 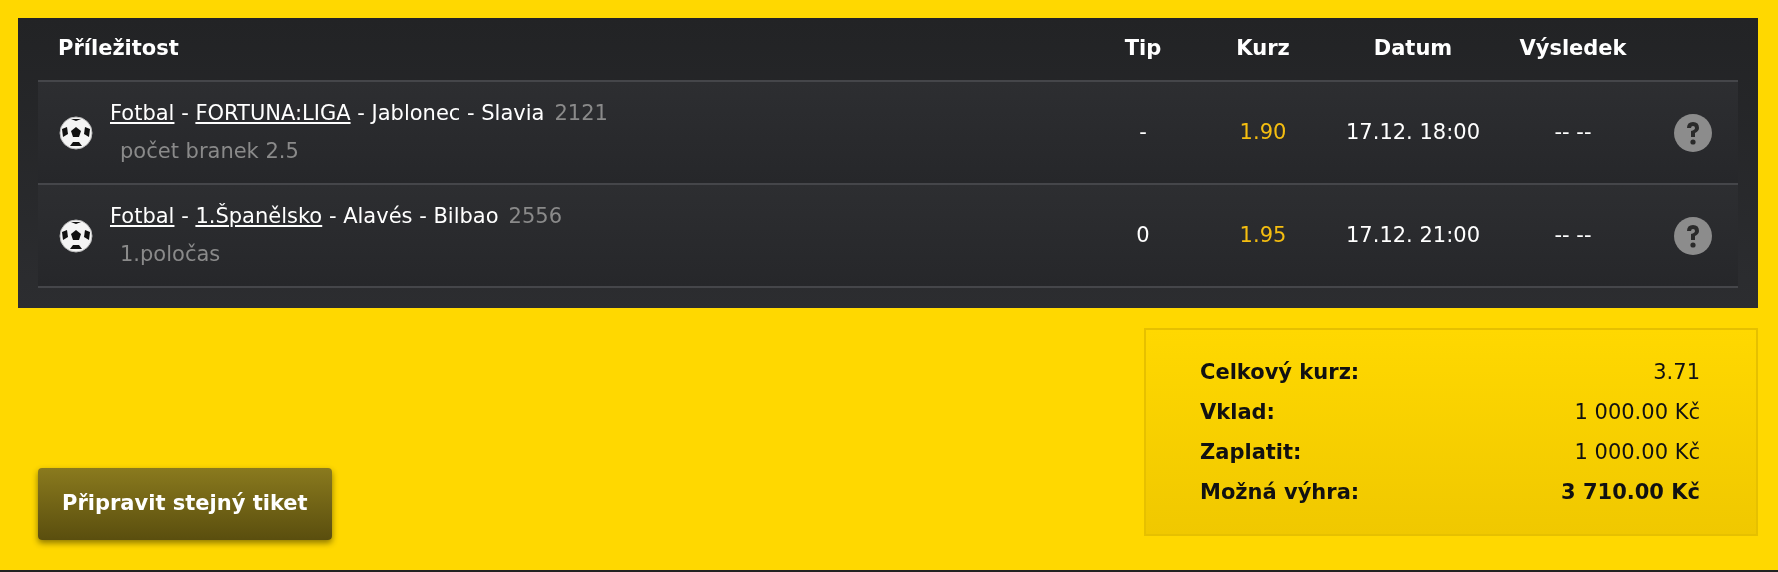 What do you see at coordinates (1143, 131) in the screenshot?
I see `tip-value: -` at bounding box center [1143, 131].